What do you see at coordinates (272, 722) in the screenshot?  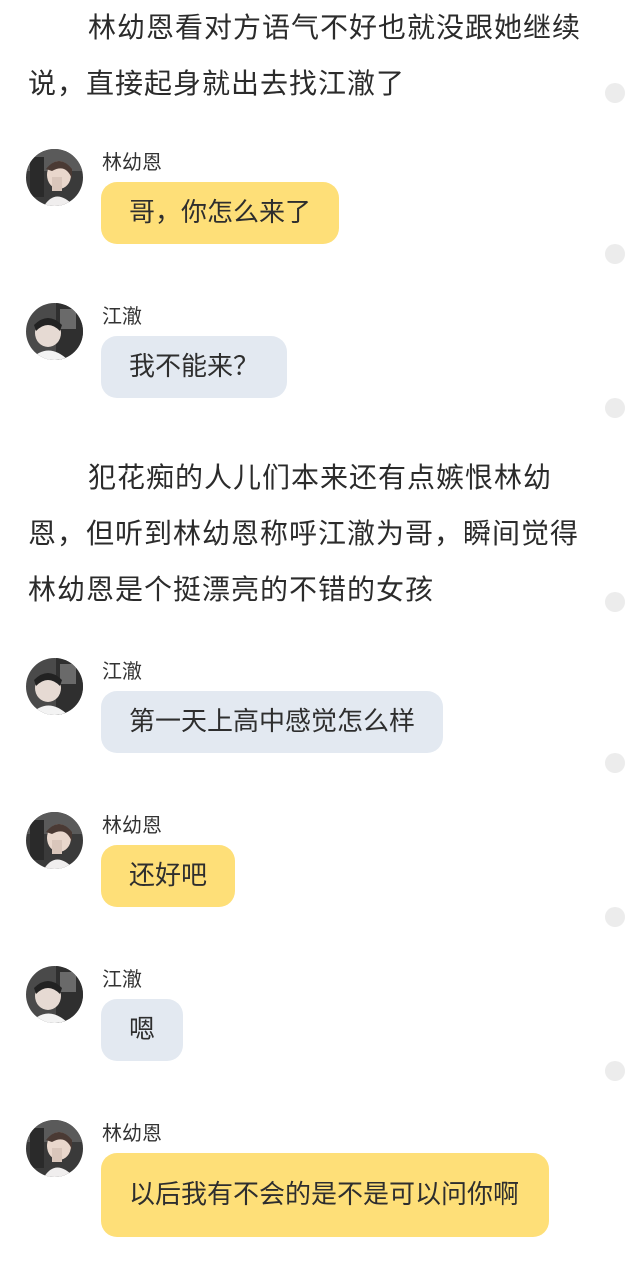 I see `chat-bubble: 第一天上高中感觉怎么样` at bounding box center [272, 722].